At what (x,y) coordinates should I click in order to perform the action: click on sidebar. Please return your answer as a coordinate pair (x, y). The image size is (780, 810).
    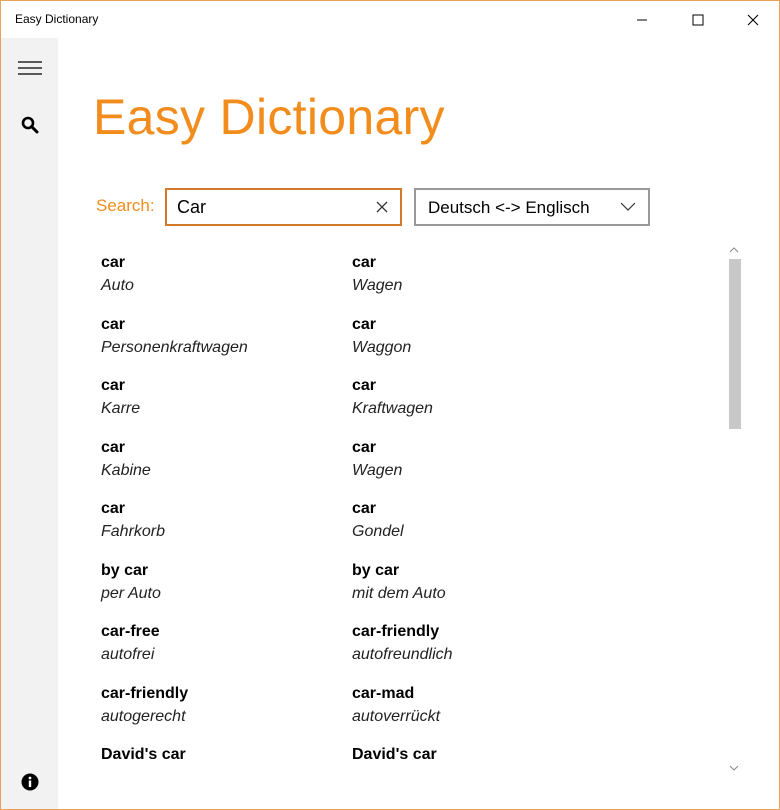
    Looking at the image, I should click on (29, 423).